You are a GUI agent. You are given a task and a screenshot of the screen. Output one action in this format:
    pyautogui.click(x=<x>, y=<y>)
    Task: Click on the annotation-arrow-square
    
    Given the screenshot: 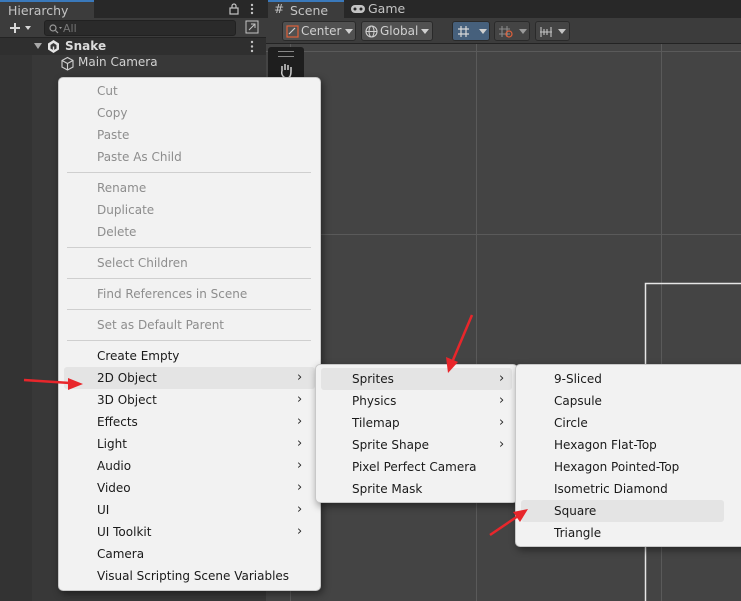 What is the action you would take?
    pyautogui.click(x=508, y=523)
    